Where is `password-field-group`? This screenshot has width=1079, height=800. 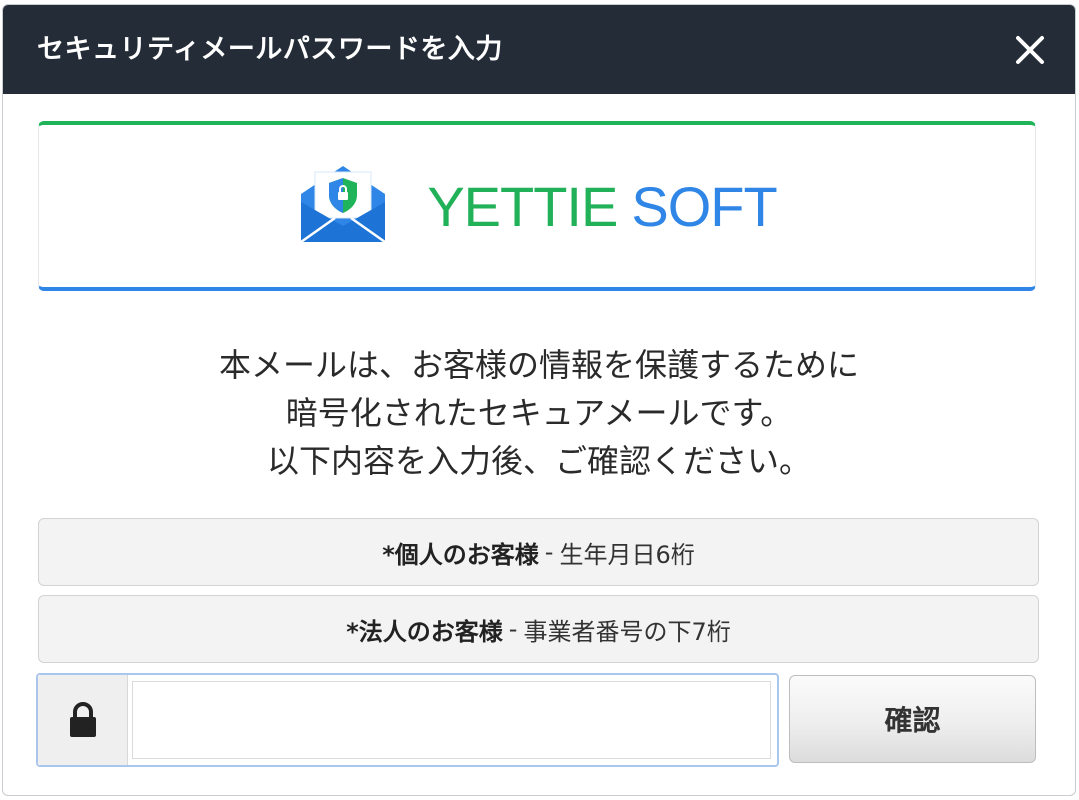 password-field-group is located at coordinates (407, 720).